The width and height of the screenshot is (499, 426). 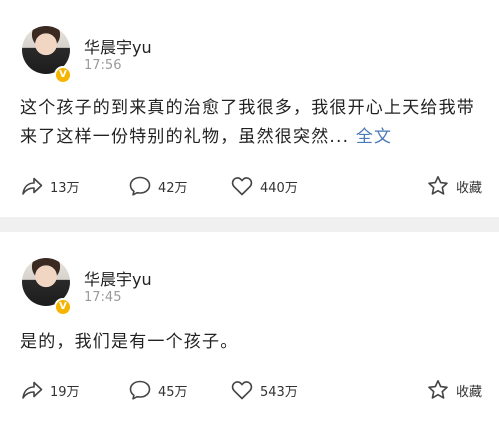 I want to click on like-button: 543万, so click(x=264, y=390).